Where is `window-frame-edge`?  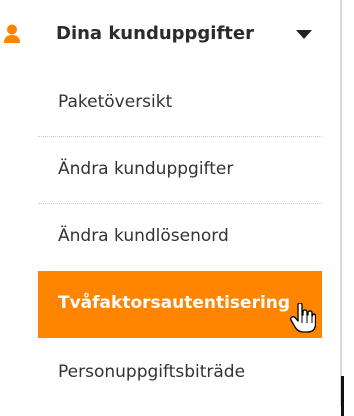 window-frame-edge is located at coordinates (342, 396).